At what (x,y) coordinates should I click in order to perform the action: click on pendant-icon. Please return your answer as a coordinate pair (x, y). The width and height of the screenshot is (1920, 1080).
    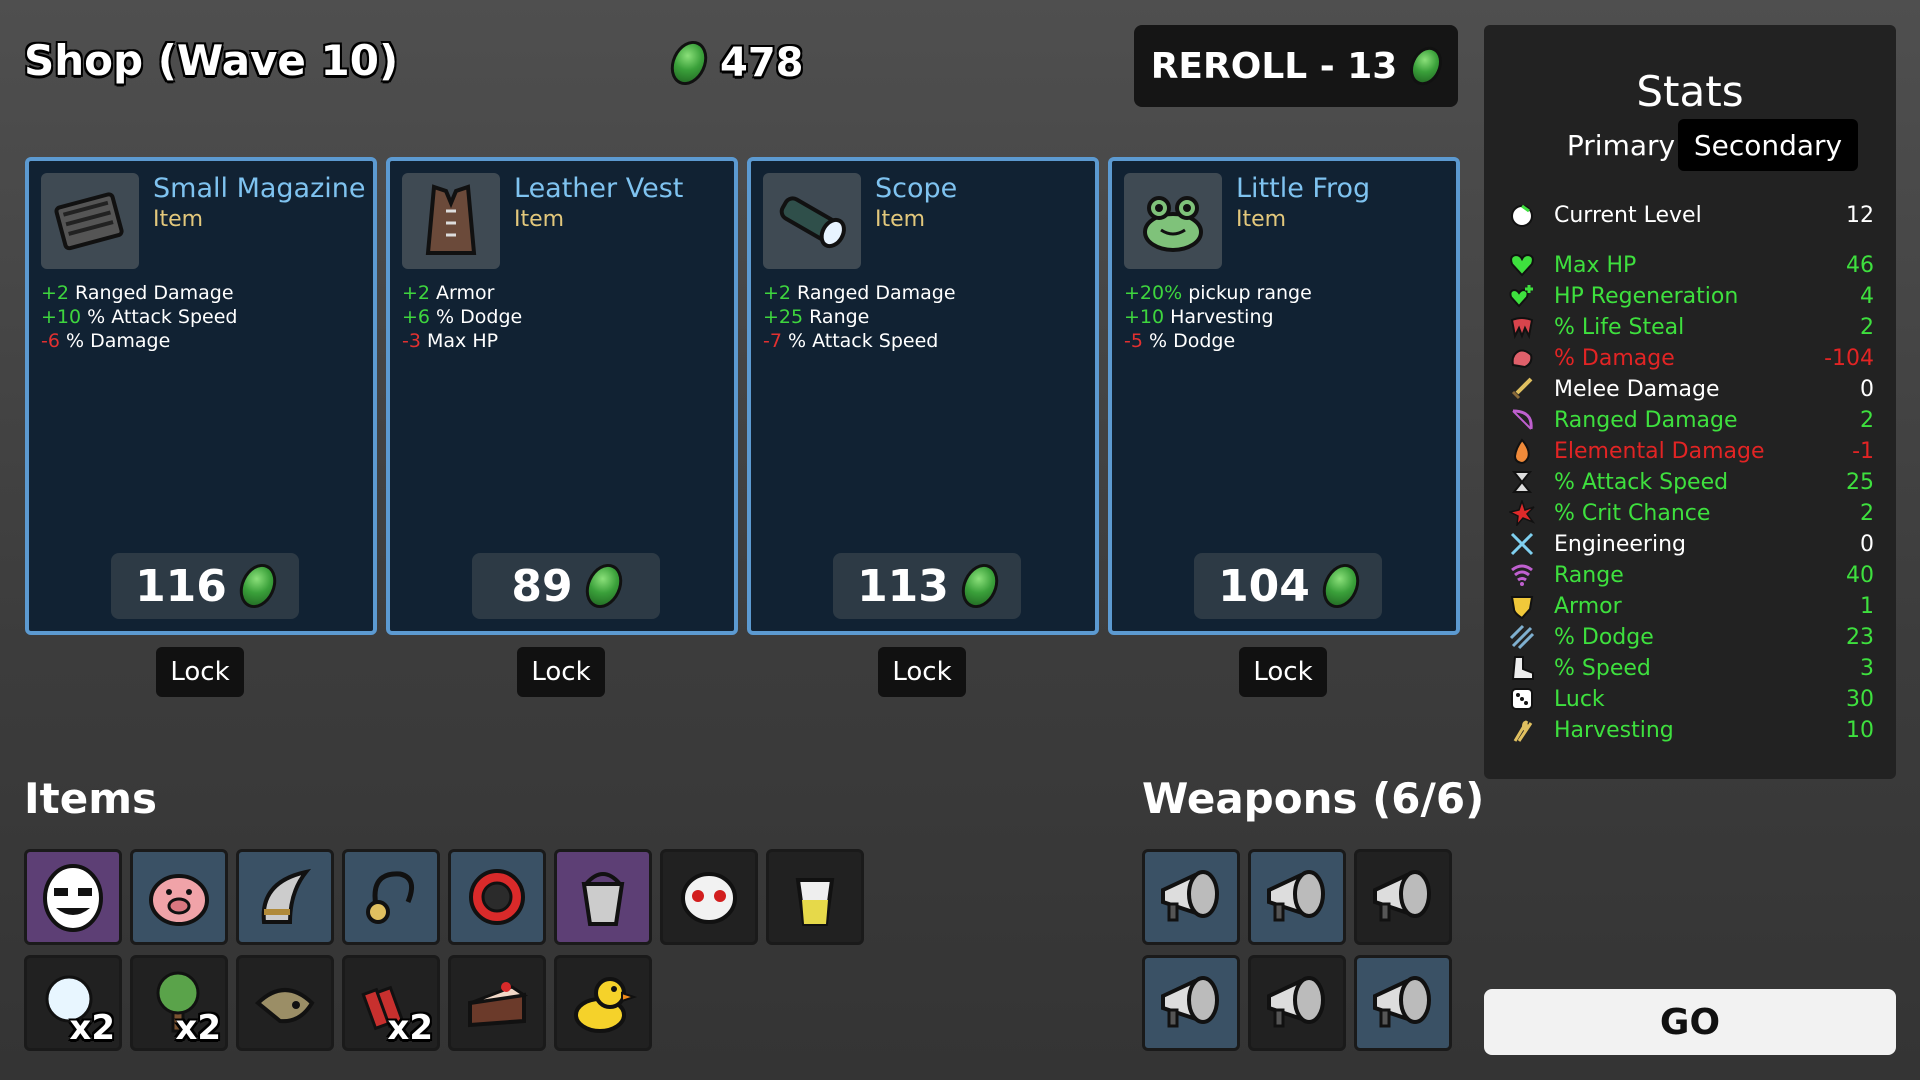
    Looking at the image, I should click on (390, 897).